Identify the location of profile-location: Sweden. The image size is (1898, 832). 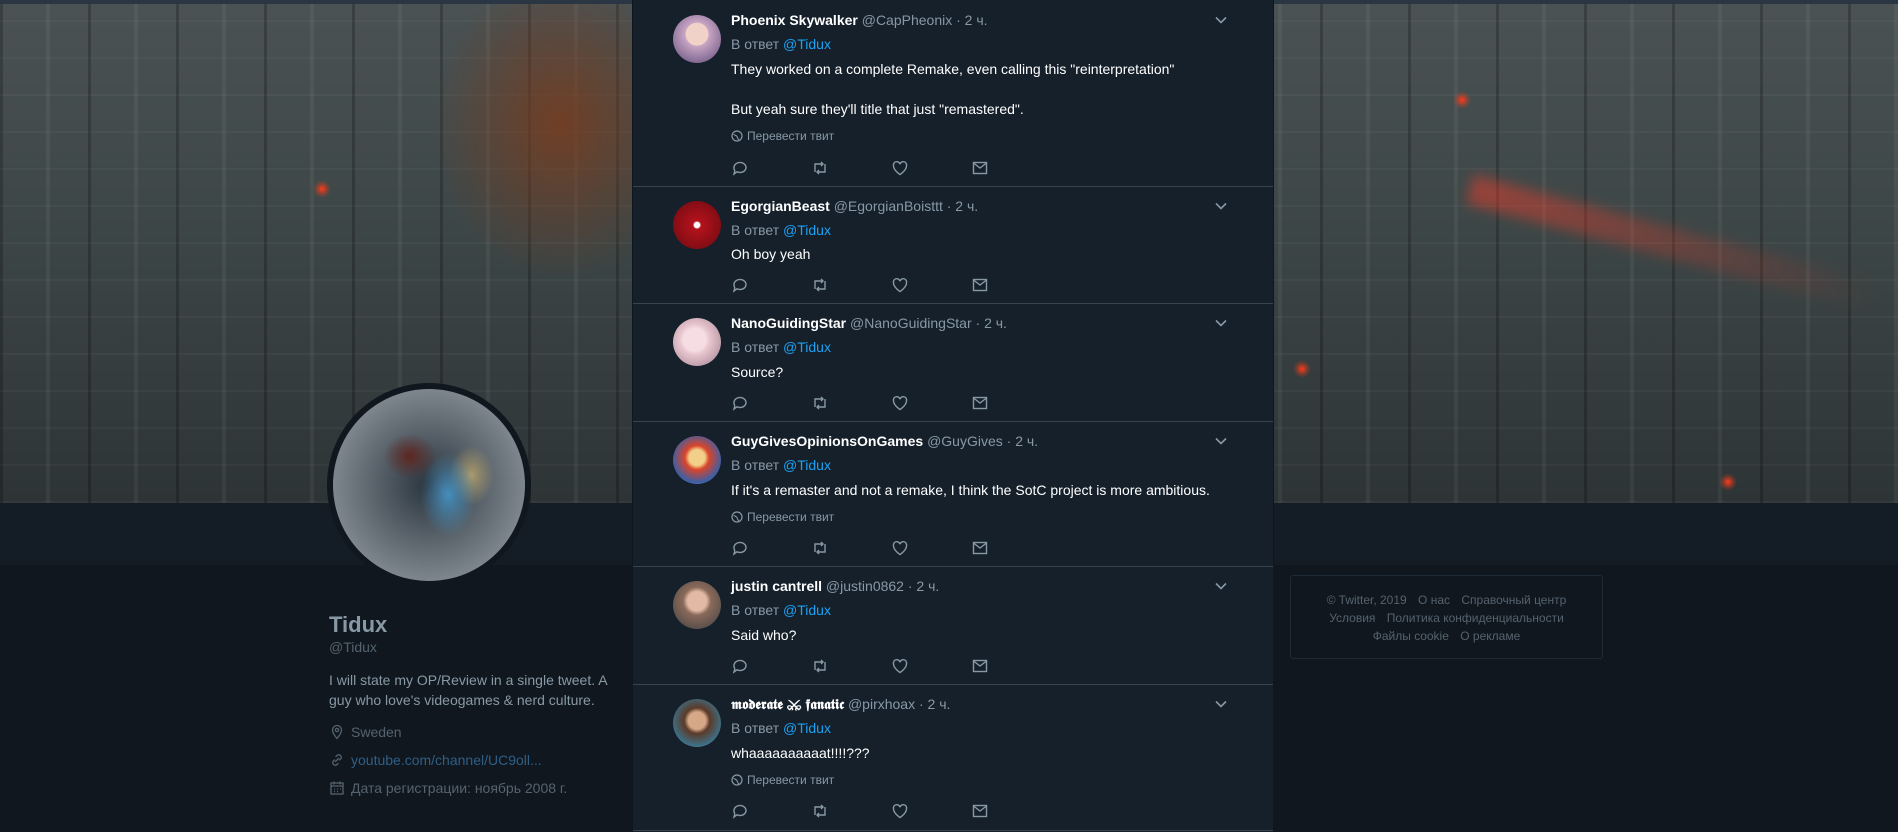
(365, 732).